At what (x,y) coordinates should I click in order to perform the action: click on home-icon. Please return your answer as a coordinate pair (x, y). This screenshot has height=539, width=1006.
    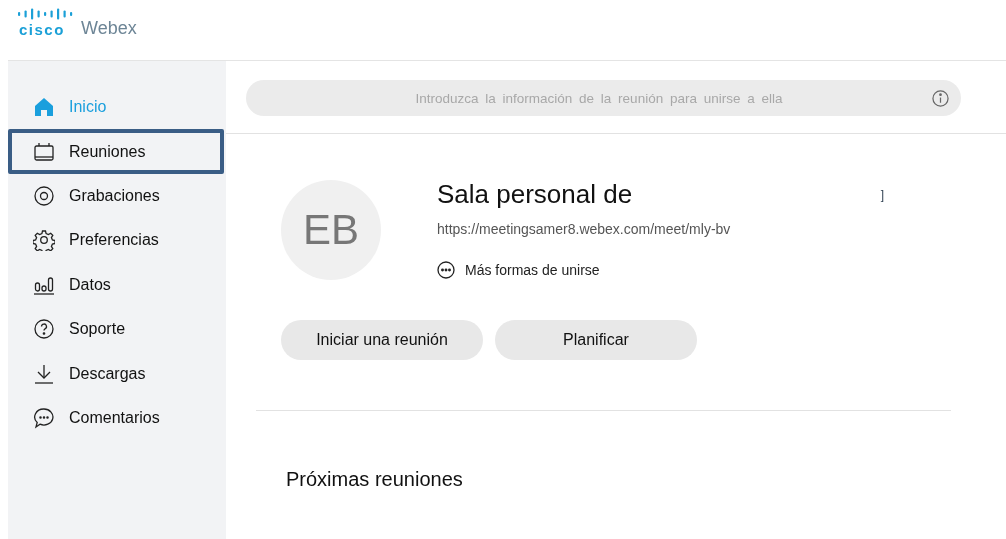
    Looking at the image, I should click on (44, 107).